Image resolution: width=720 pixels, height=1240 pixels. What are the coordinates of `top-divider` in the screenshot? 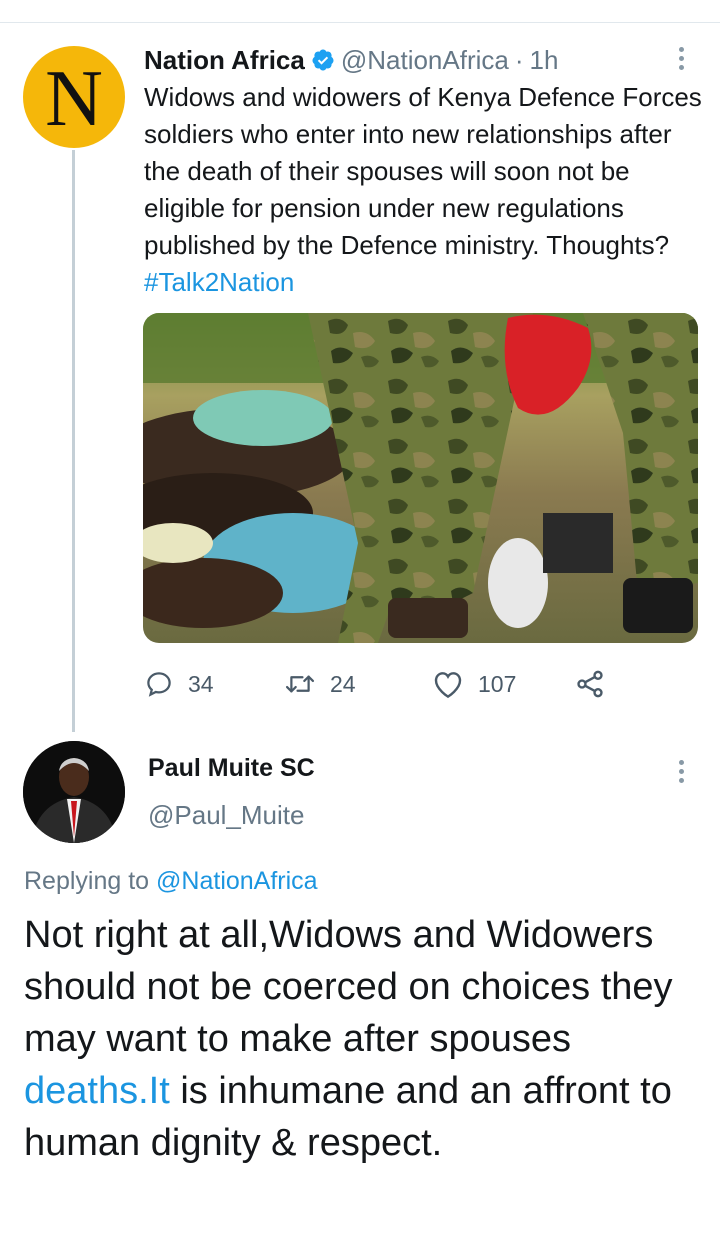 It's located at (360, 22).